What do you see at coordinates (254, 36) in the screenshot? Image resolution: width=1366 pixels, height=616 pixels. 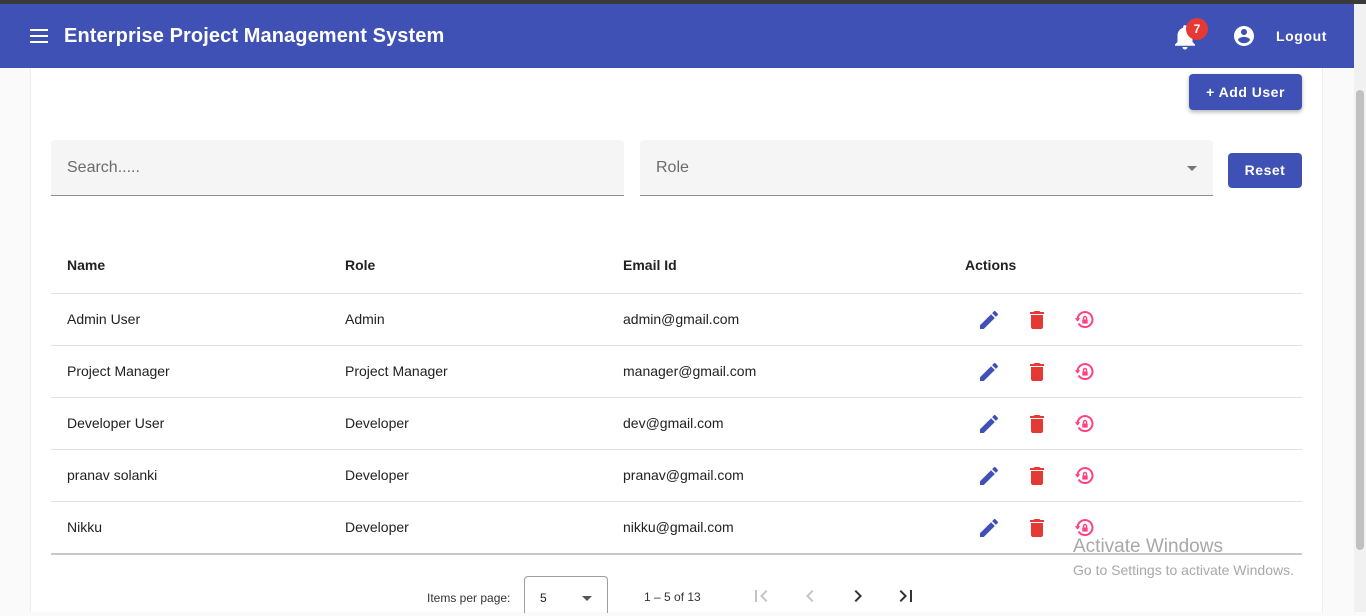 I see `app-title: Enterprise Project Management System` at bounding box center [254, 36].